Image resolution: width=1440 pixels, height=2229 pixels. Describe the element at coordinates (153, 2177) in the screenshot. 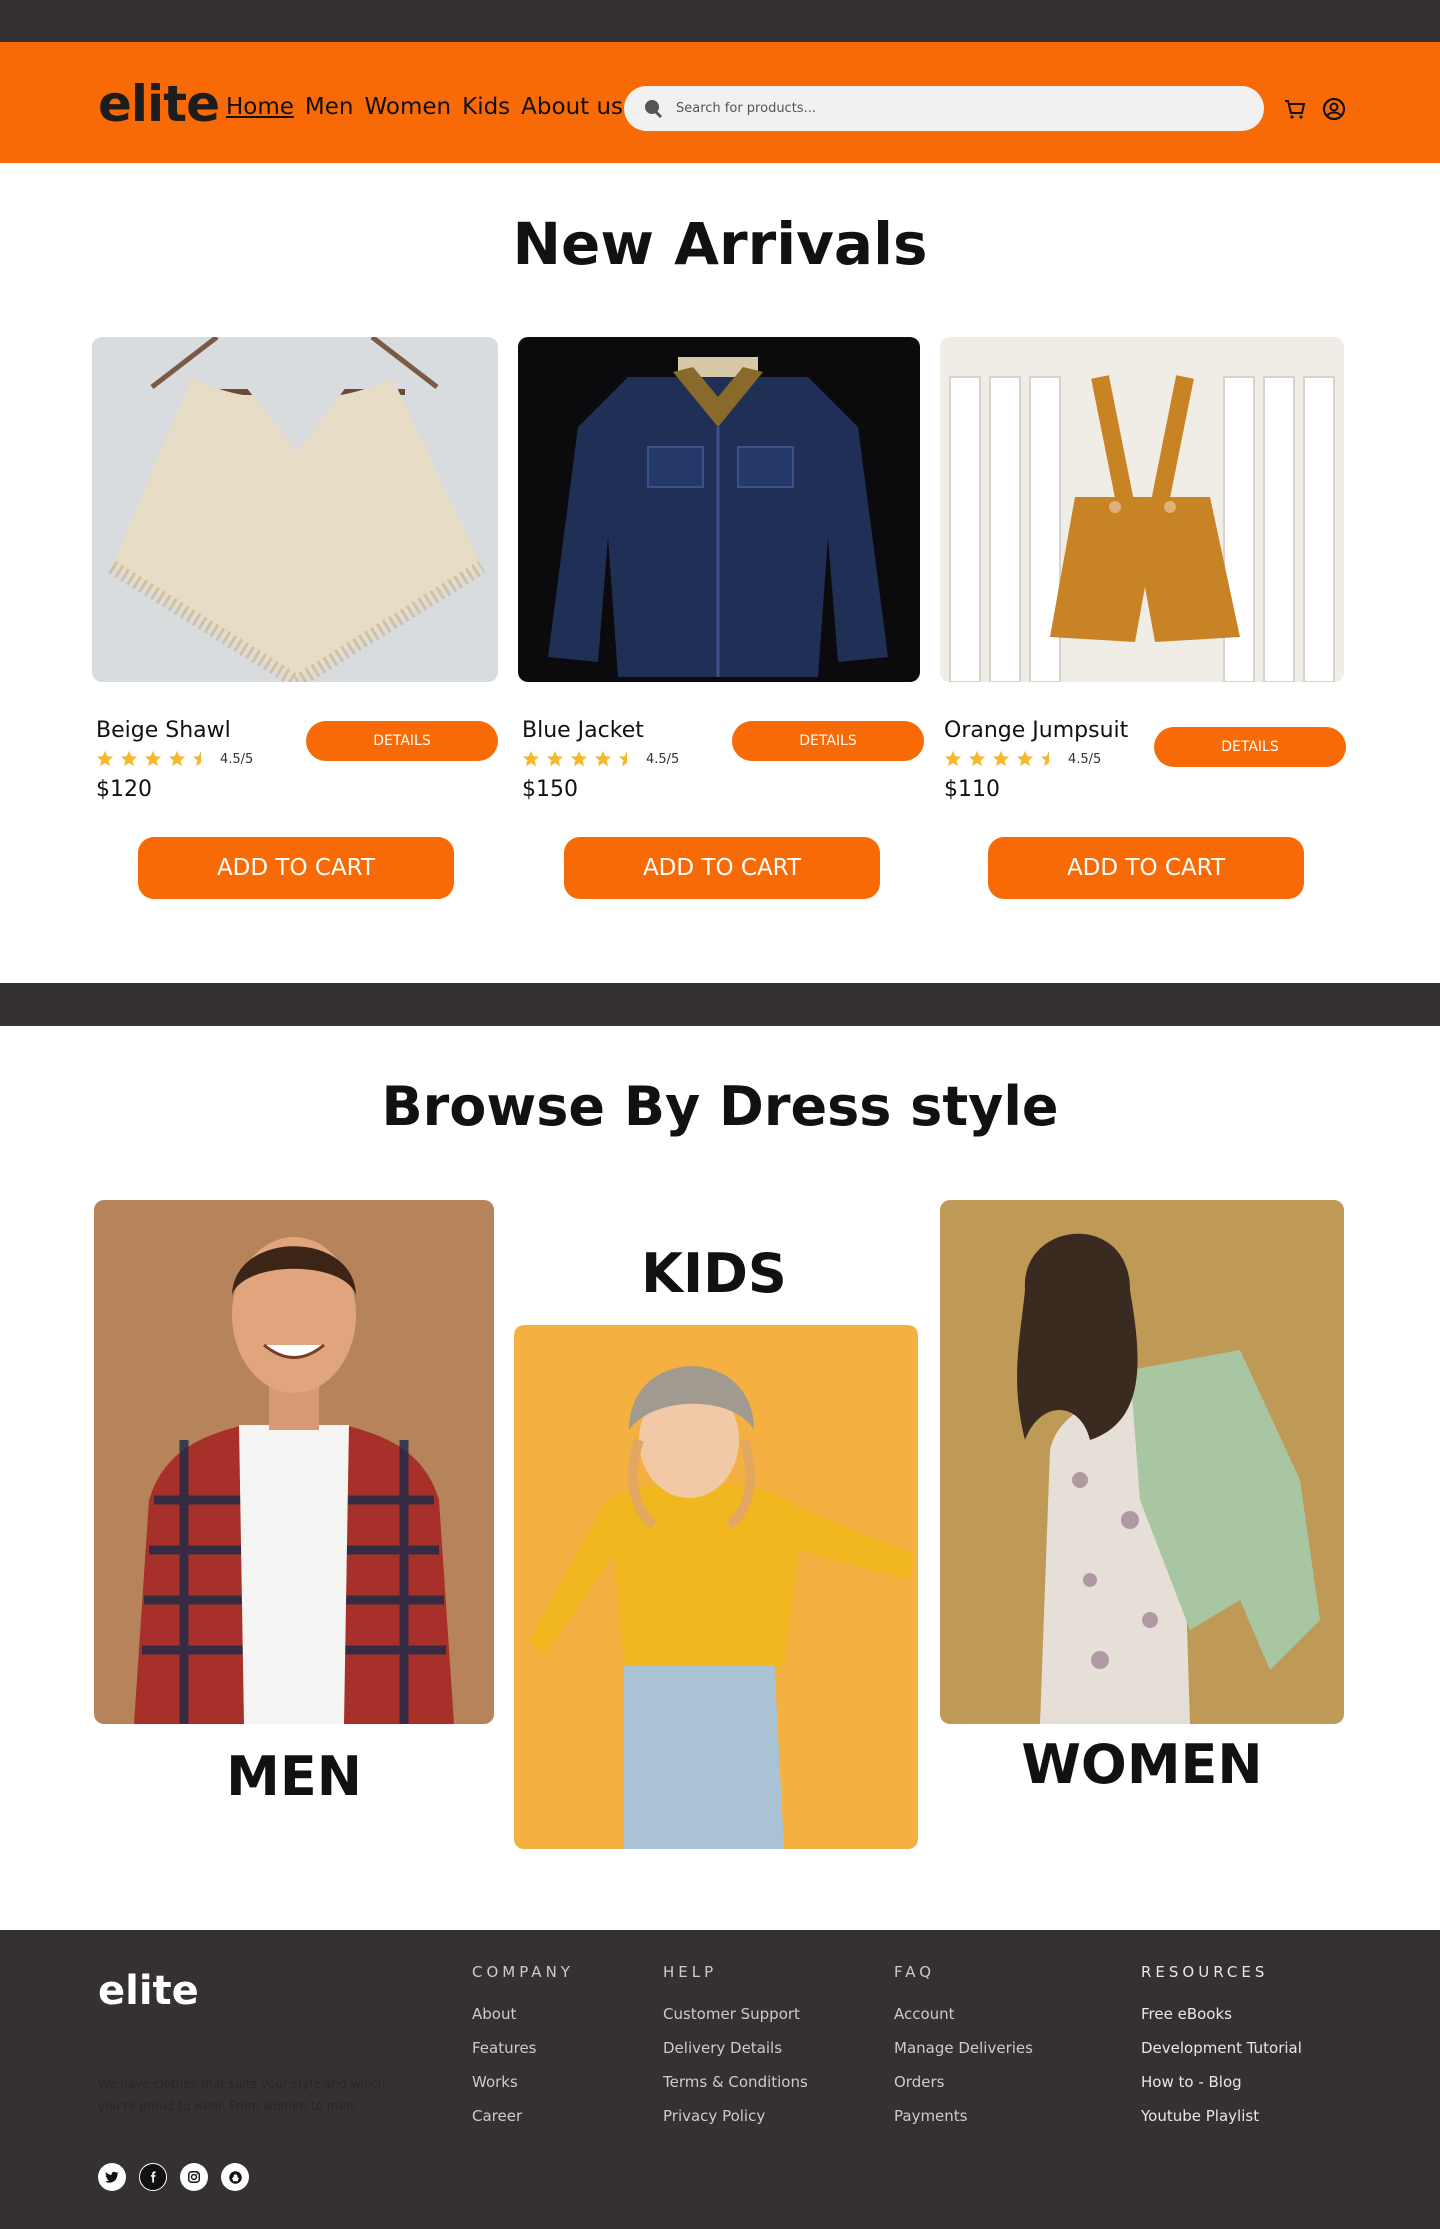

I see `facebook-icon` at that location.